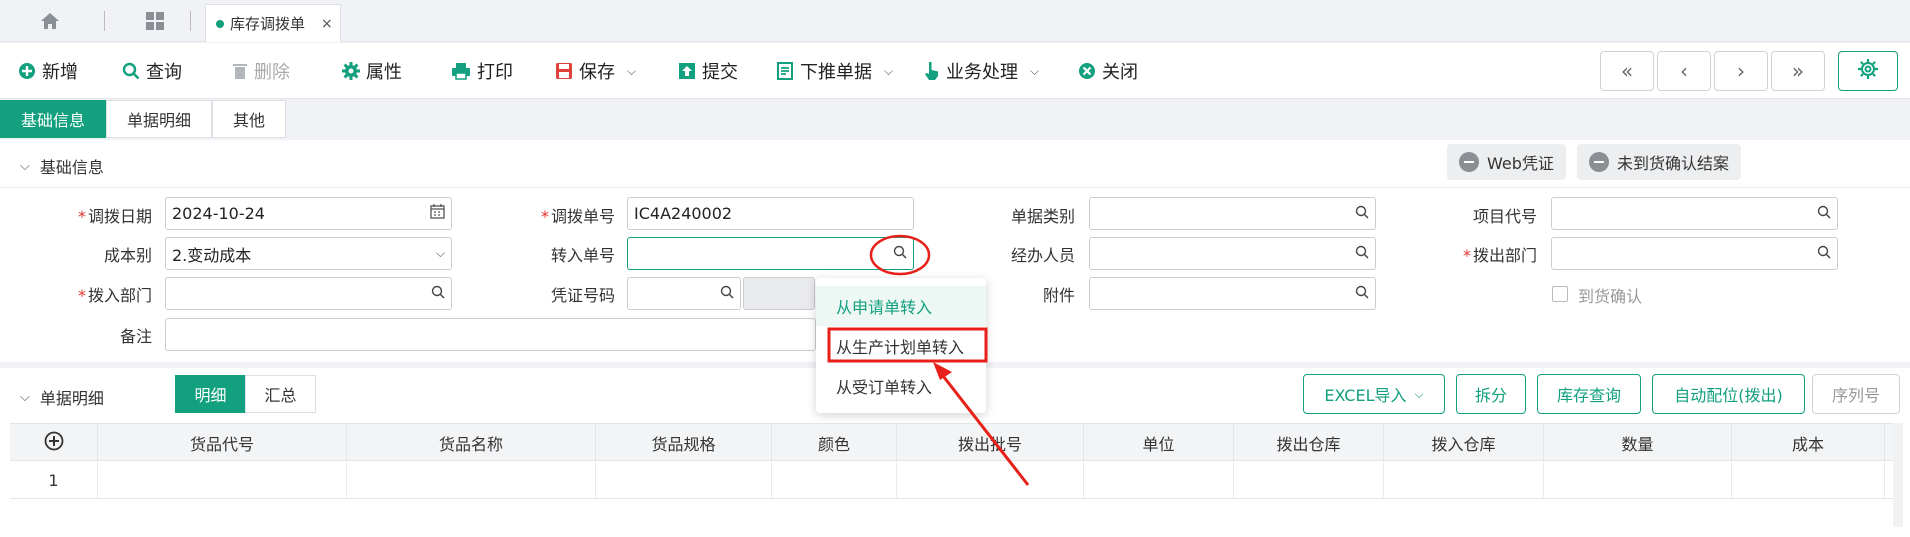 The width and height of the screenshot is (1910, 537). I want to click on unarrived-confirm-button: 未到货确认结案, so click(1659, 162).